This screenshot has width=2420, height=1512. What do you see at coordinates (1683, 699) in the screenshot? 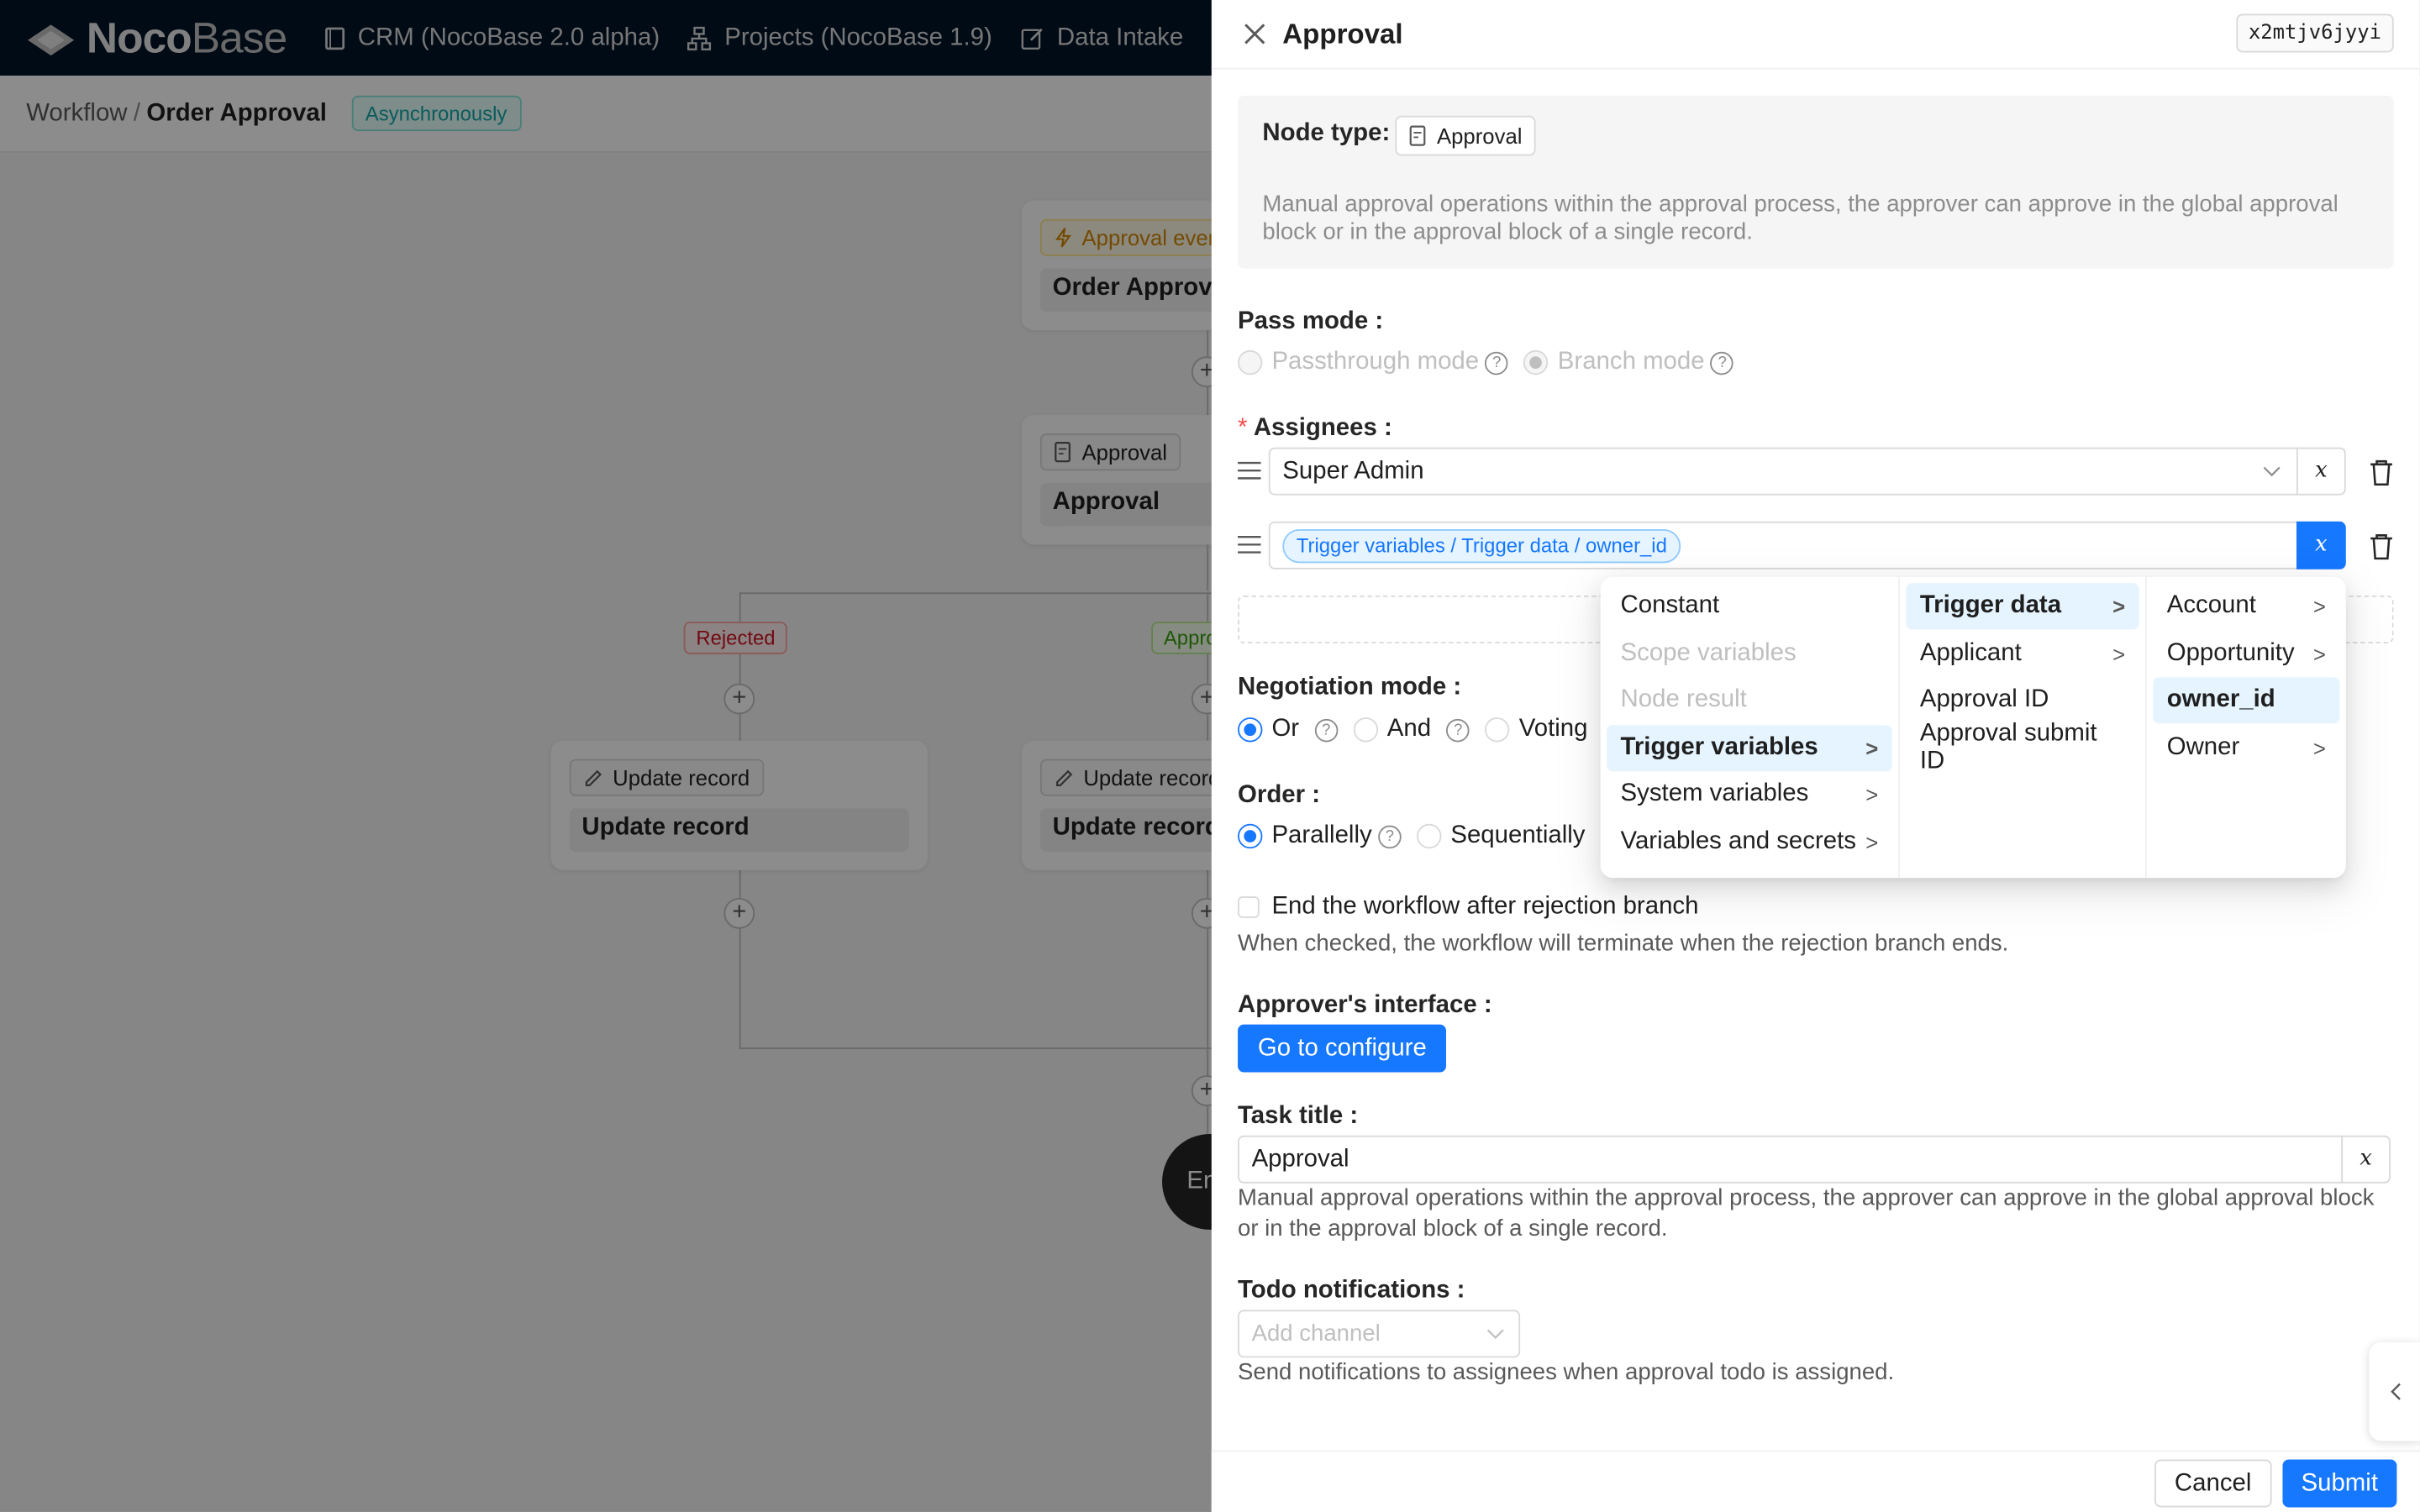
I see `cascader-item-node-result: Node result` at bounding box center [1683, 699].